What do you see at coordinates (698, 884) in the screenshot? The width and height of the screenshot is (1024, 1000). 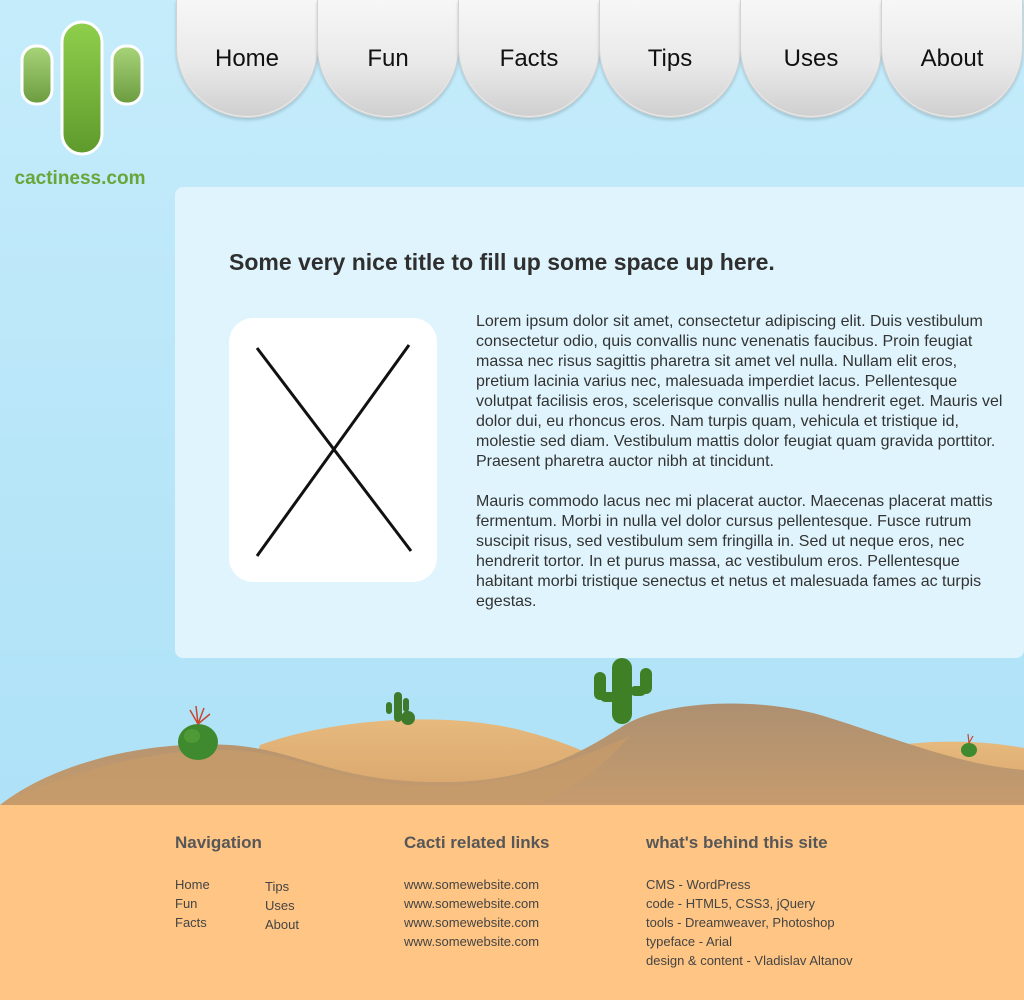 I see `footer-info-line: CMS - WordPress` at bounding box center [698, 884].